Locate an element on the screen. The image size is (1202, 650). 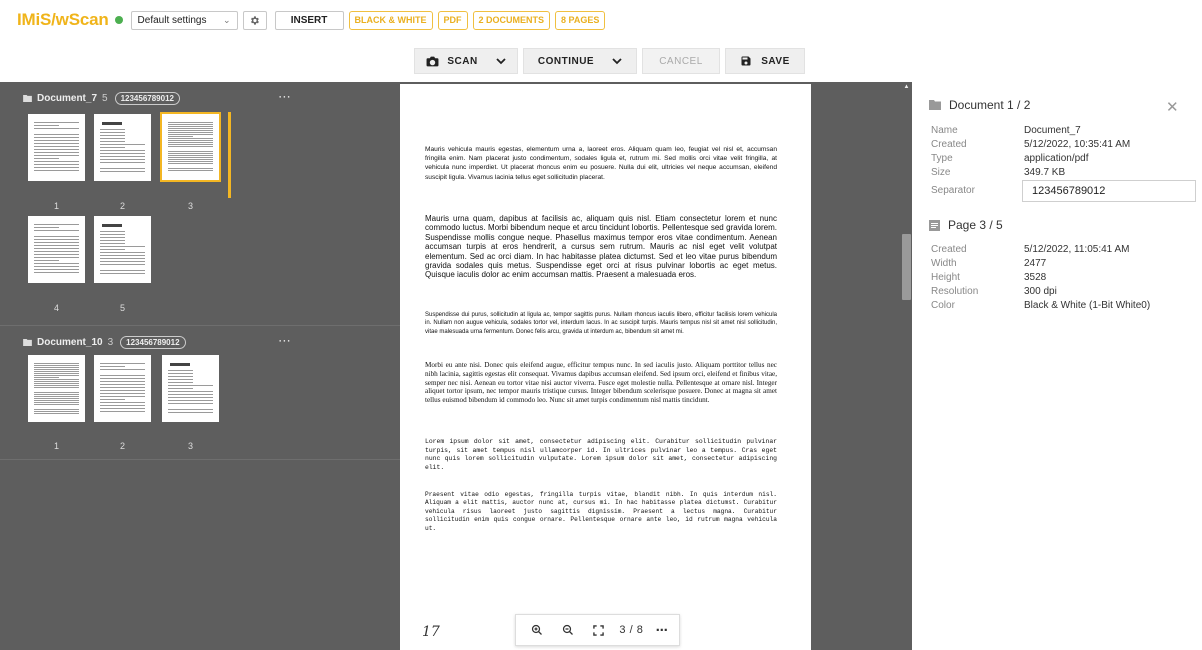
document-header: Document_7 5 123456789012 is located at coordinates (101, 98).